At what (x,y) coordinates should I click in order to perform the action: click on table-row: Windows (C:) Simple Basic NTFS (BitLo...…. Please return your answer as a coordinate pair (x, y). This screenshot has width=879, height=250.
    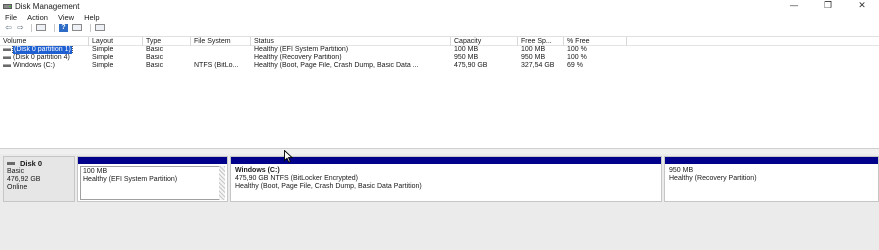
    Looking at the image, I should click on (439, 66).